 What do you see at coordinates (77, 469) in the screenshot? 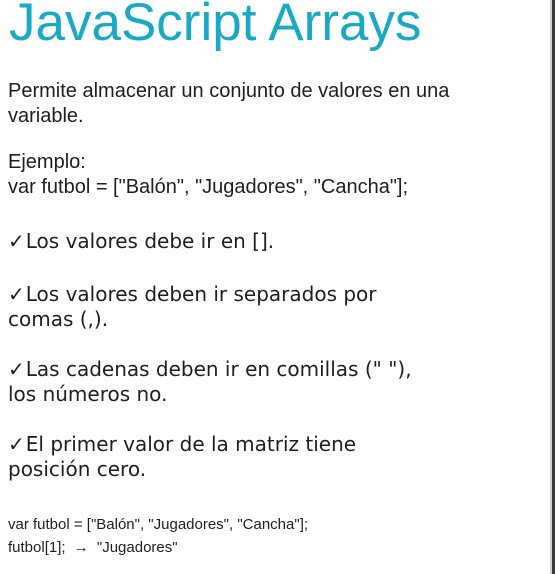
I see `bullet-text-continued: posición cero.` at bounding box center [77, 469].